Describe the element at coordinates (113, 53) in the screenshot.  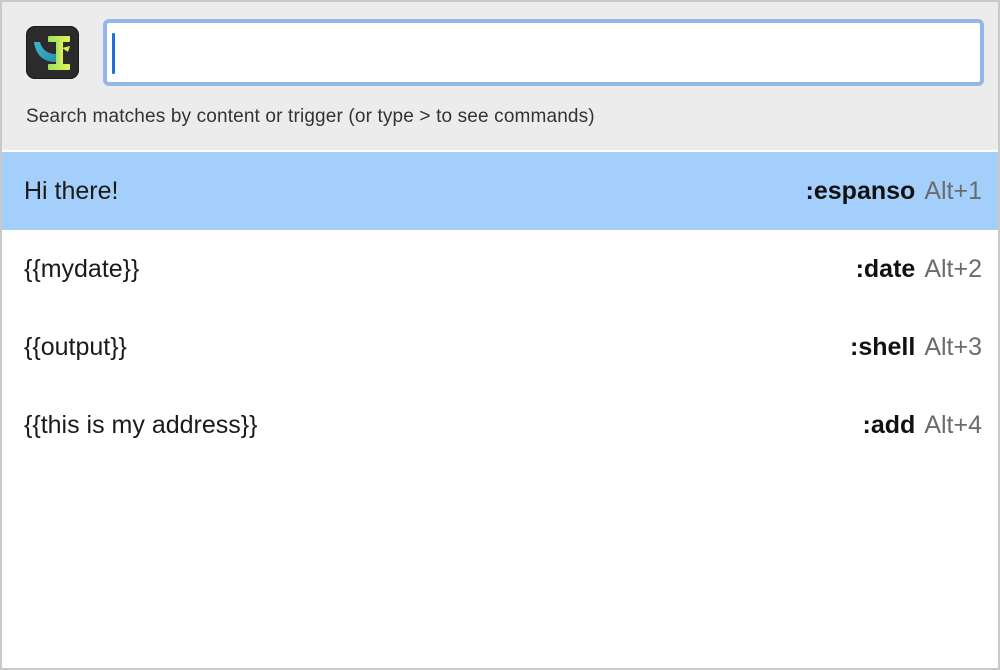
I see `text-caret` at that location.